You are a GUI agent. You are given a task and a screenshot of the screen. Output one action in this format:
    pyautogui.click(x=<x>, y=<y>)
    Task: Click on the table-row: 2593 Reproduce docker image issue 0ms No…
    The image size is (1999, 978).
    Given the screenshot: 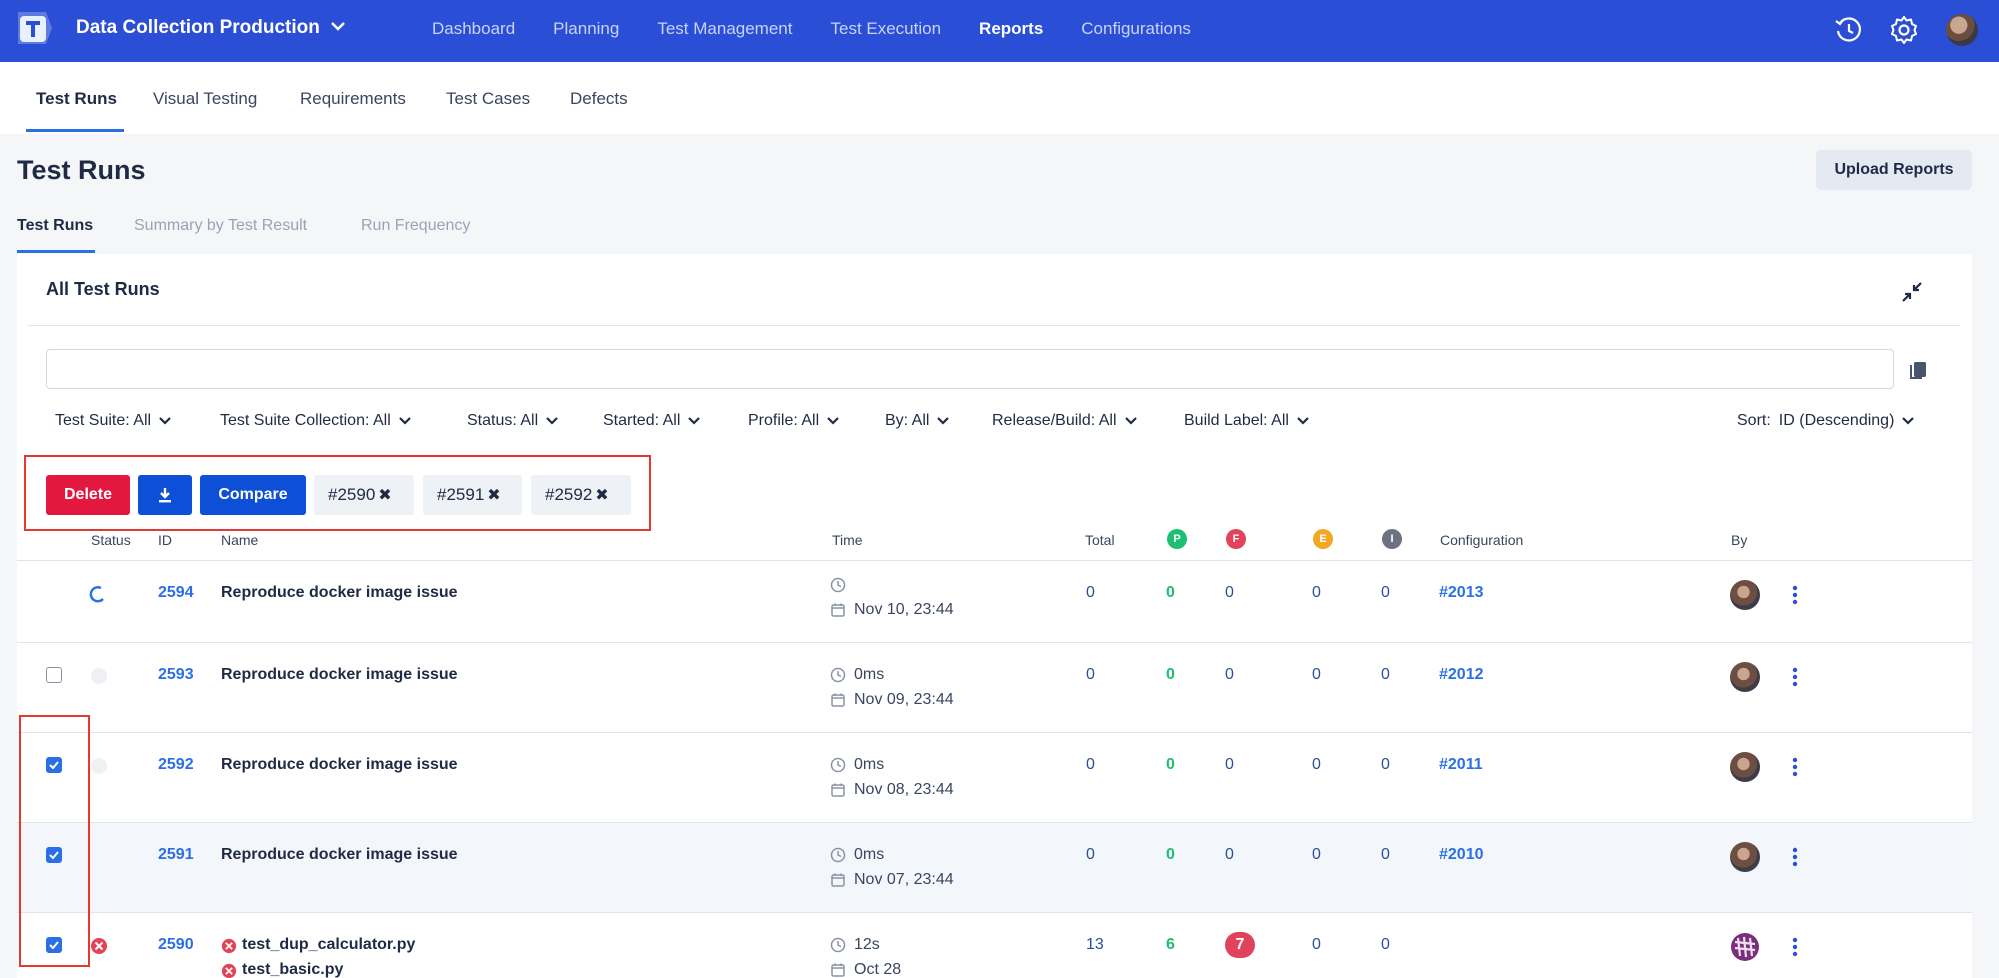 What is the action you would take?
    pyautogui.click(x=994, y=687)
    